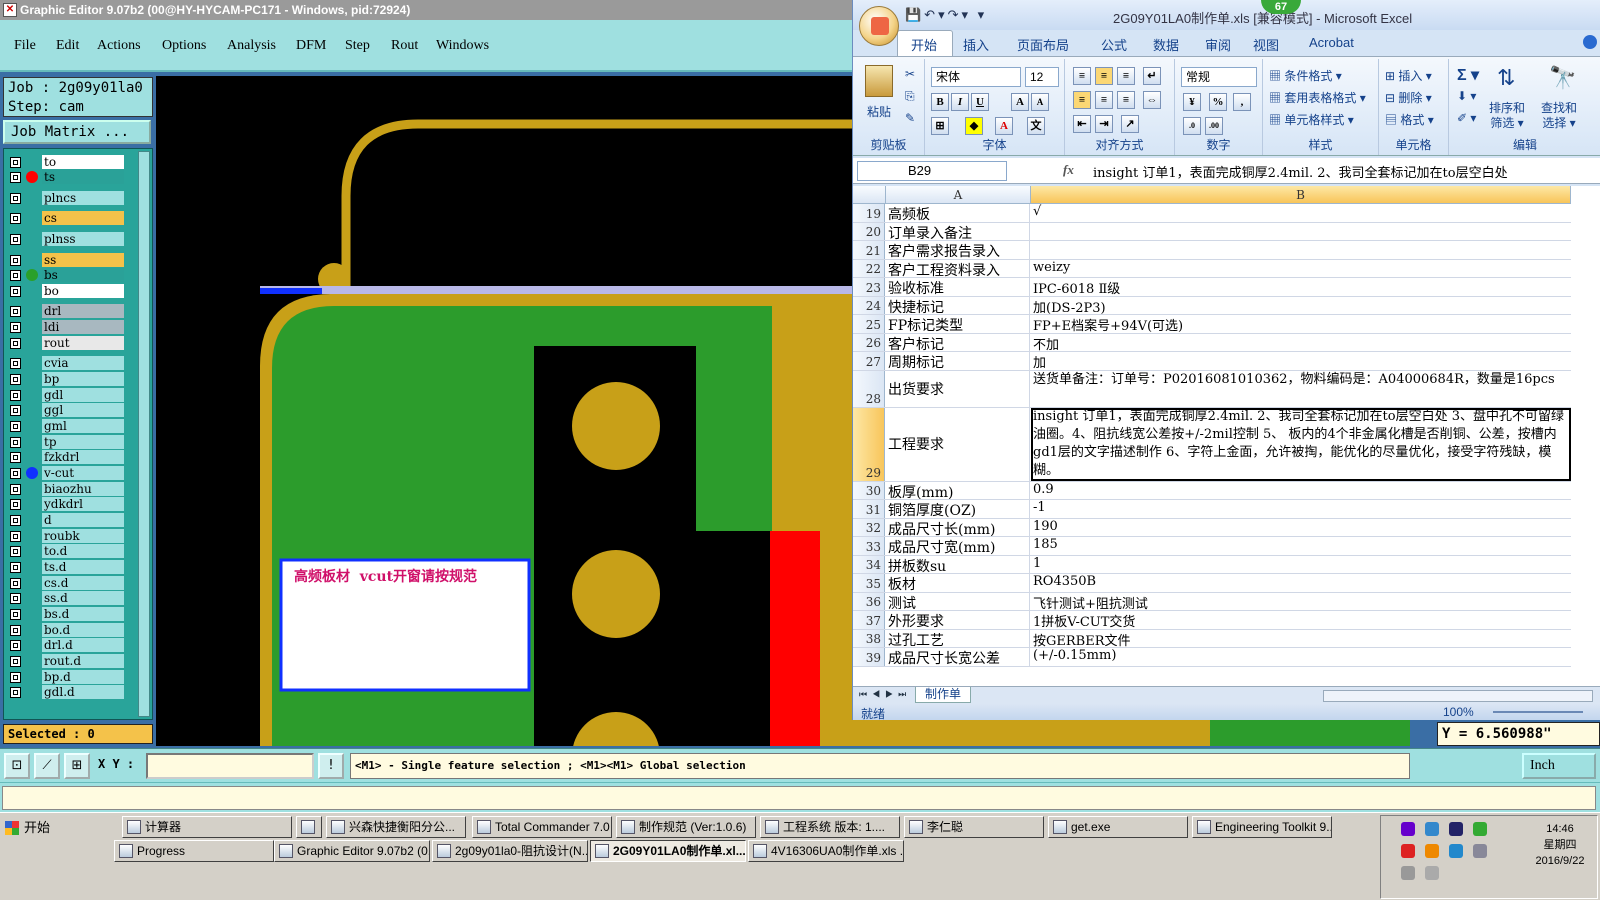 The height and width of the screenshot is (900, 1600). I want to click on cell-a: 客户需求报告录入, so click(958, 250).